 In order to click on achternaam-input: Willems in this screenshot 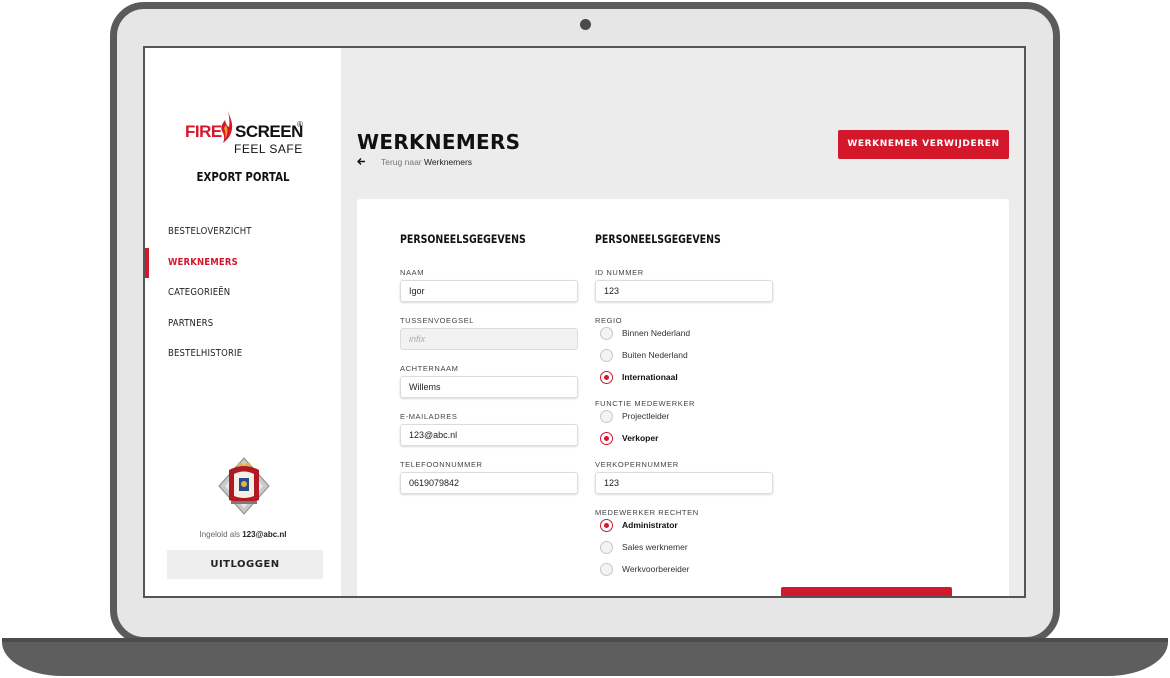, I will do `click(489, 387)`.